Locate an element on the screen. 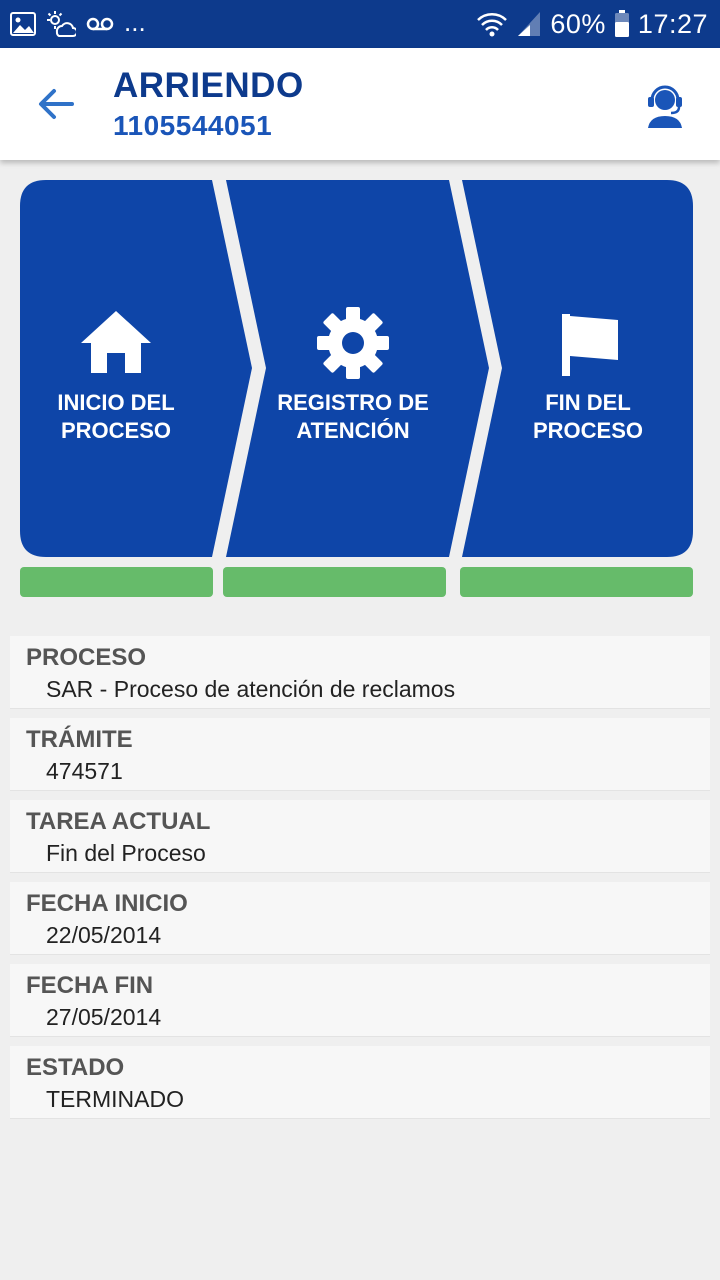  detail-card-fecha-fin: FECHA FIN 27/05/2014 is located at coordinates (360, 1000).